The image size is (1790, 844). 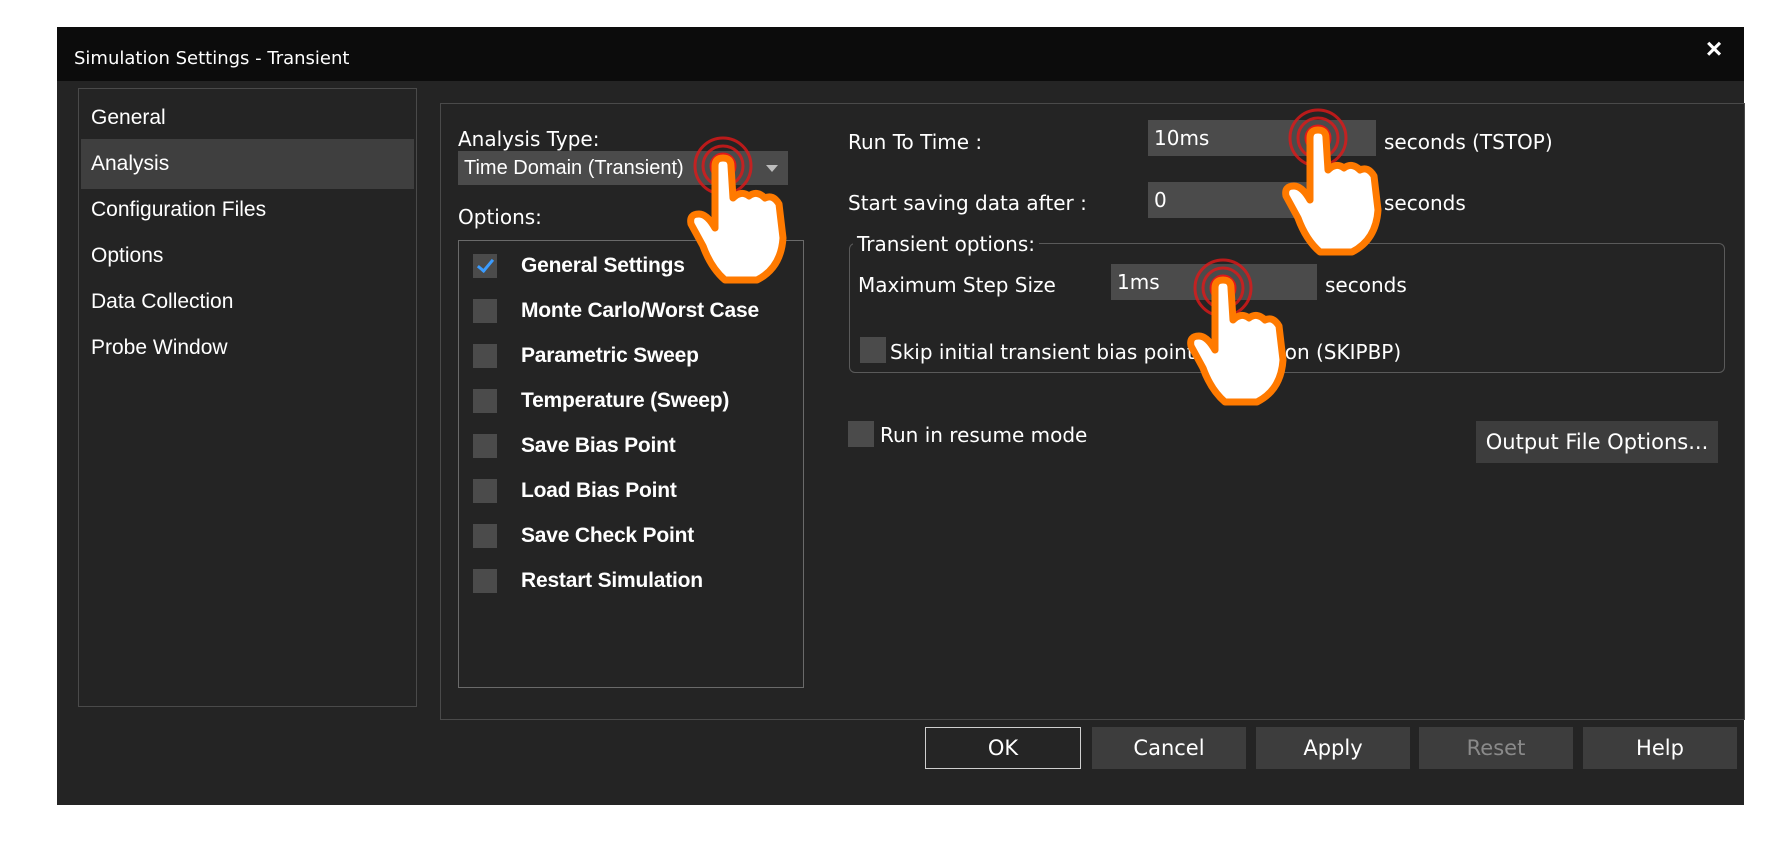 What do you see at coordinates (1660, 748) in the screenshot?
I see `help-button: Help` at bounding box center [1660, 748].